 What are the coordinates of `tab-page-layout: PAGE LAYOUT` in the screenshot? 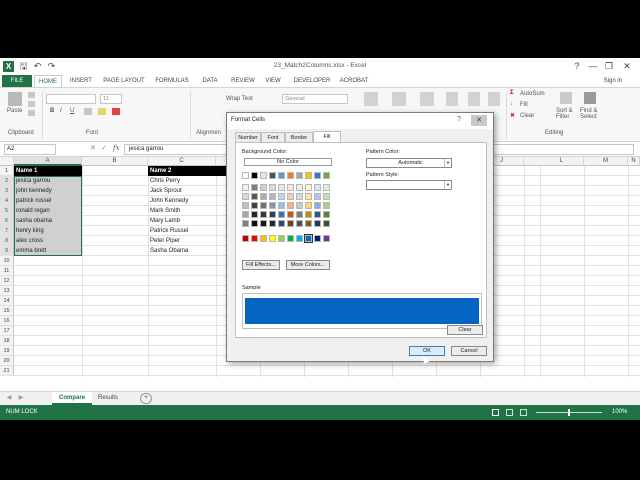 It's located at (124, 81).